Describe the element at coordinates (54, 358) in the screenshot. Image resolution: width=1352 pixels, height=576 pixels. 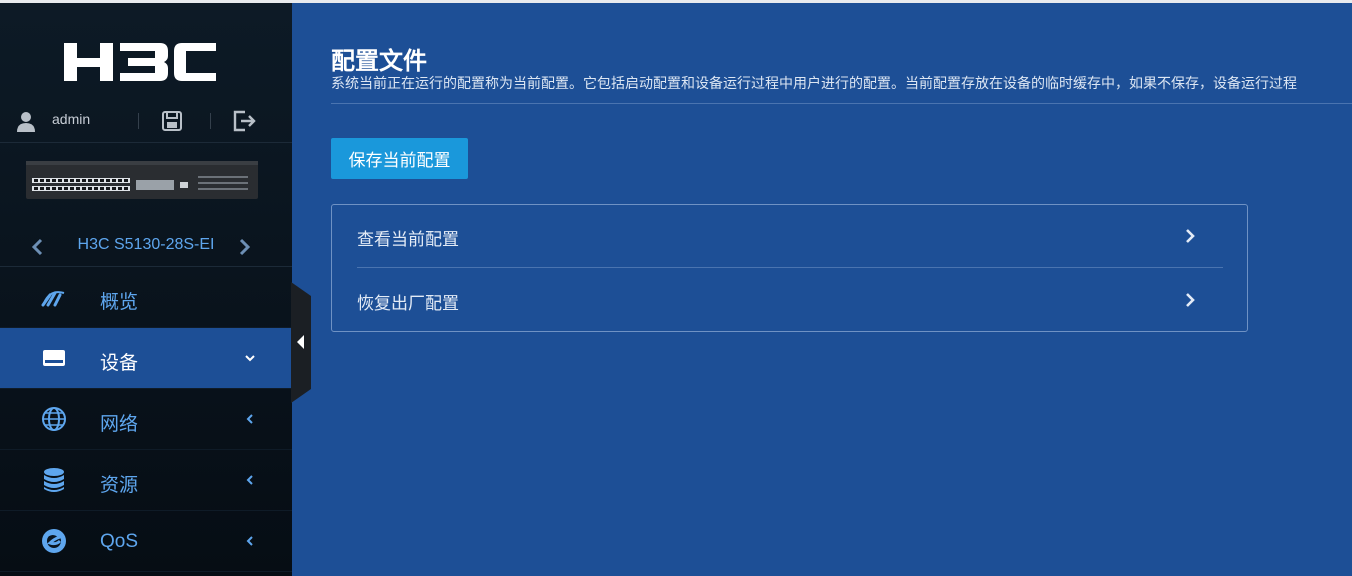
I see `device-icon` at that location.